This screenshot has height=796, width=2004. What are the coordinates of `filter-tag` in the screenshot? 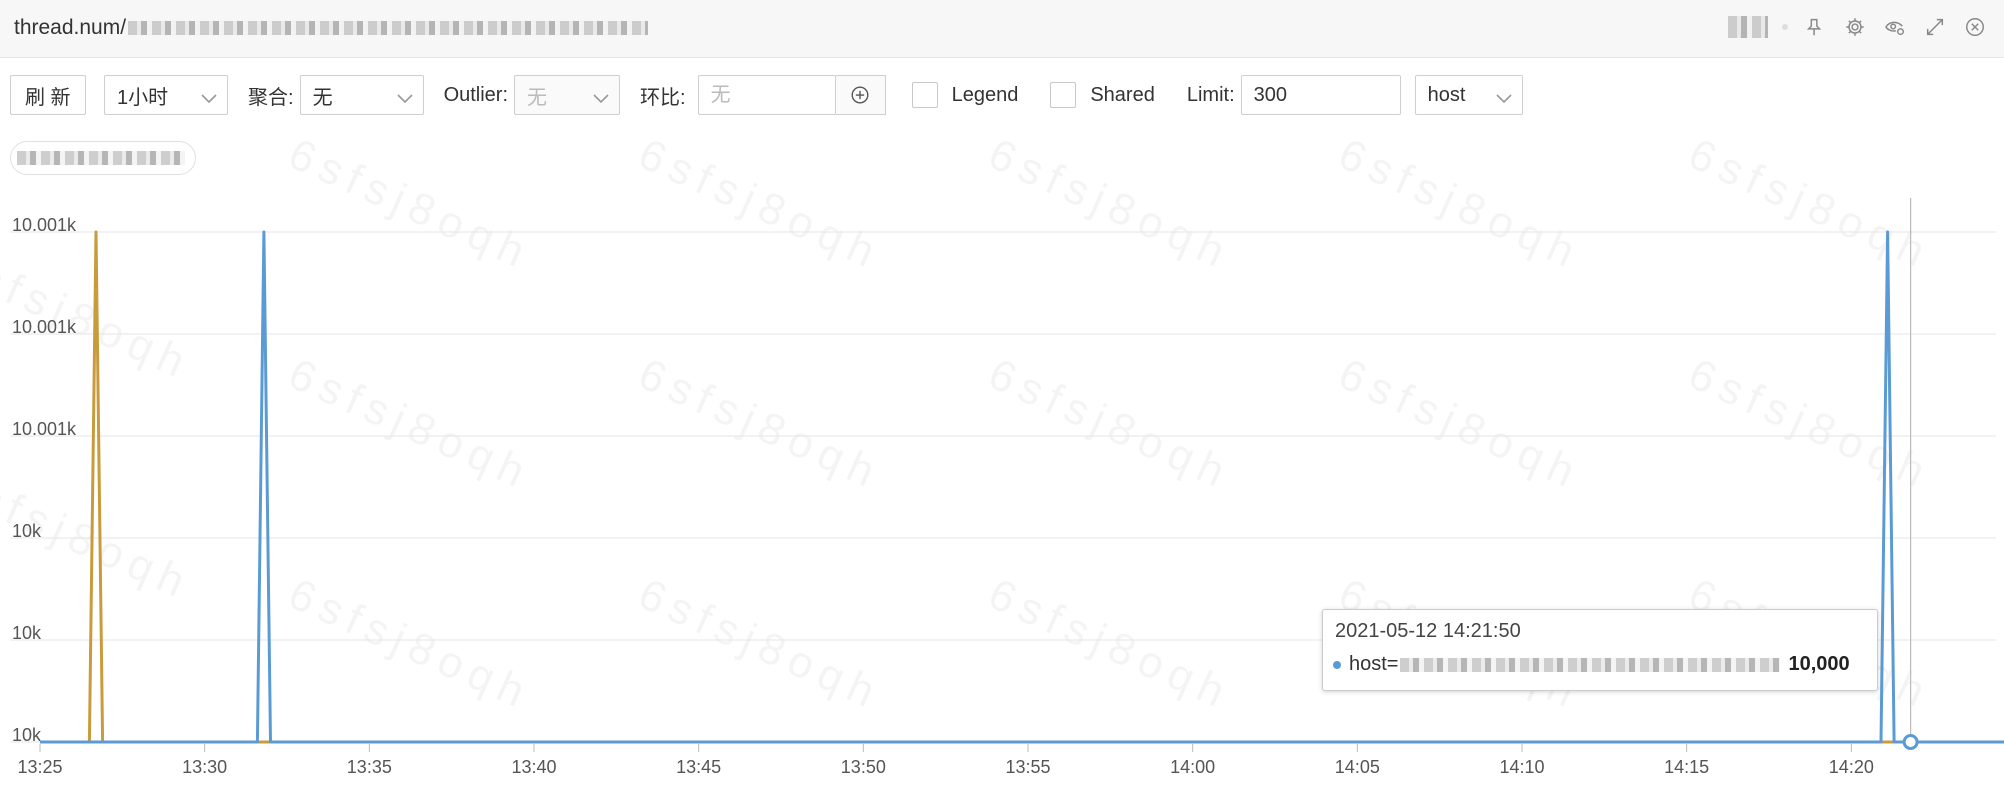 It's located at (103, 158).